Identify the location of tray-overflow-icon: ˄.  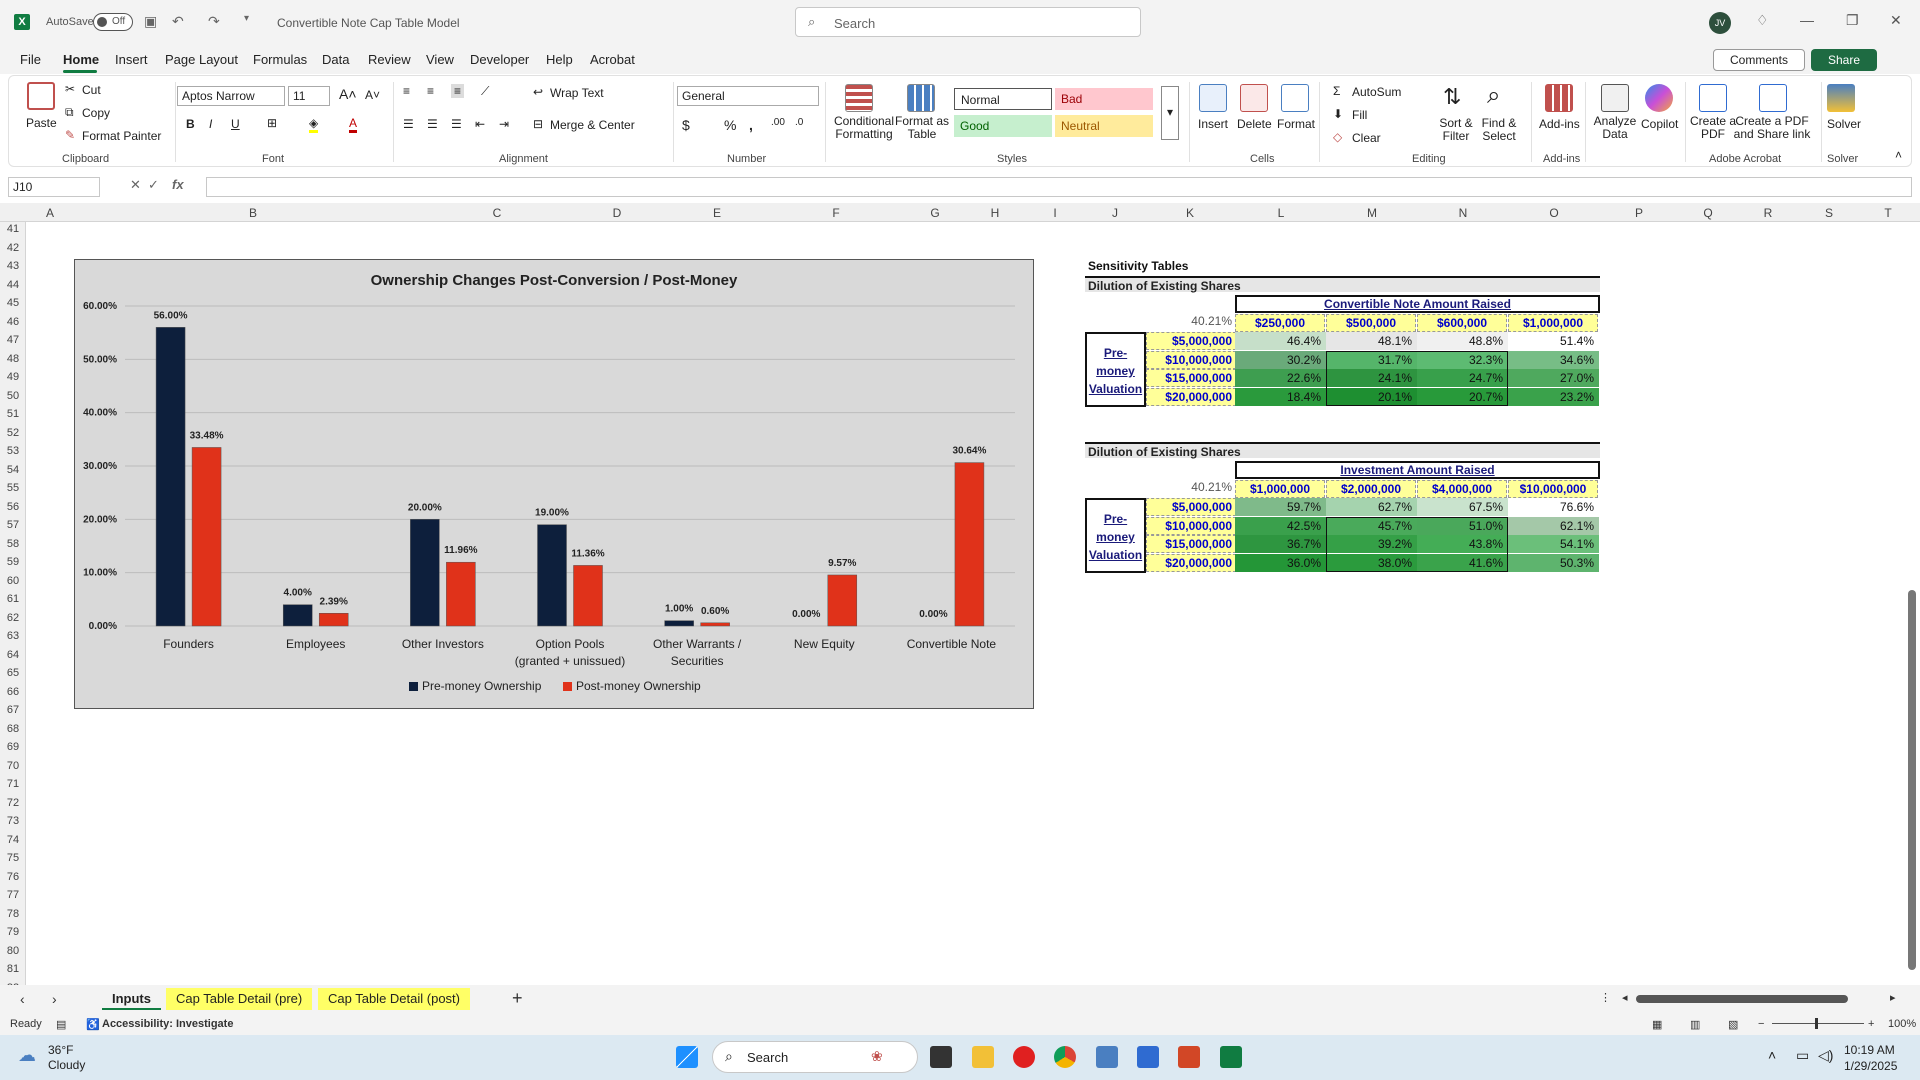
(1772, 1055).